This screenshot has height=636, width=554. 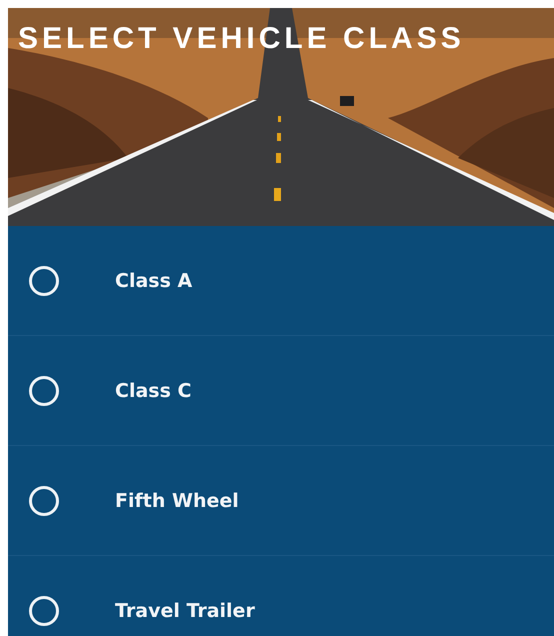 What do you see at coordinates (281, 596) in the screenshot?
I see `vehicle-class-option: Travel Trailer` at bounding box center [281, 596].